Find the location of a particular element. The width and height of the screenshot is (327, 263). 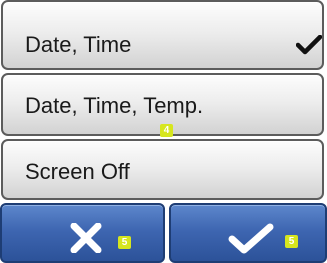

cancel-button: 5 is located at coordinates (82, 233).